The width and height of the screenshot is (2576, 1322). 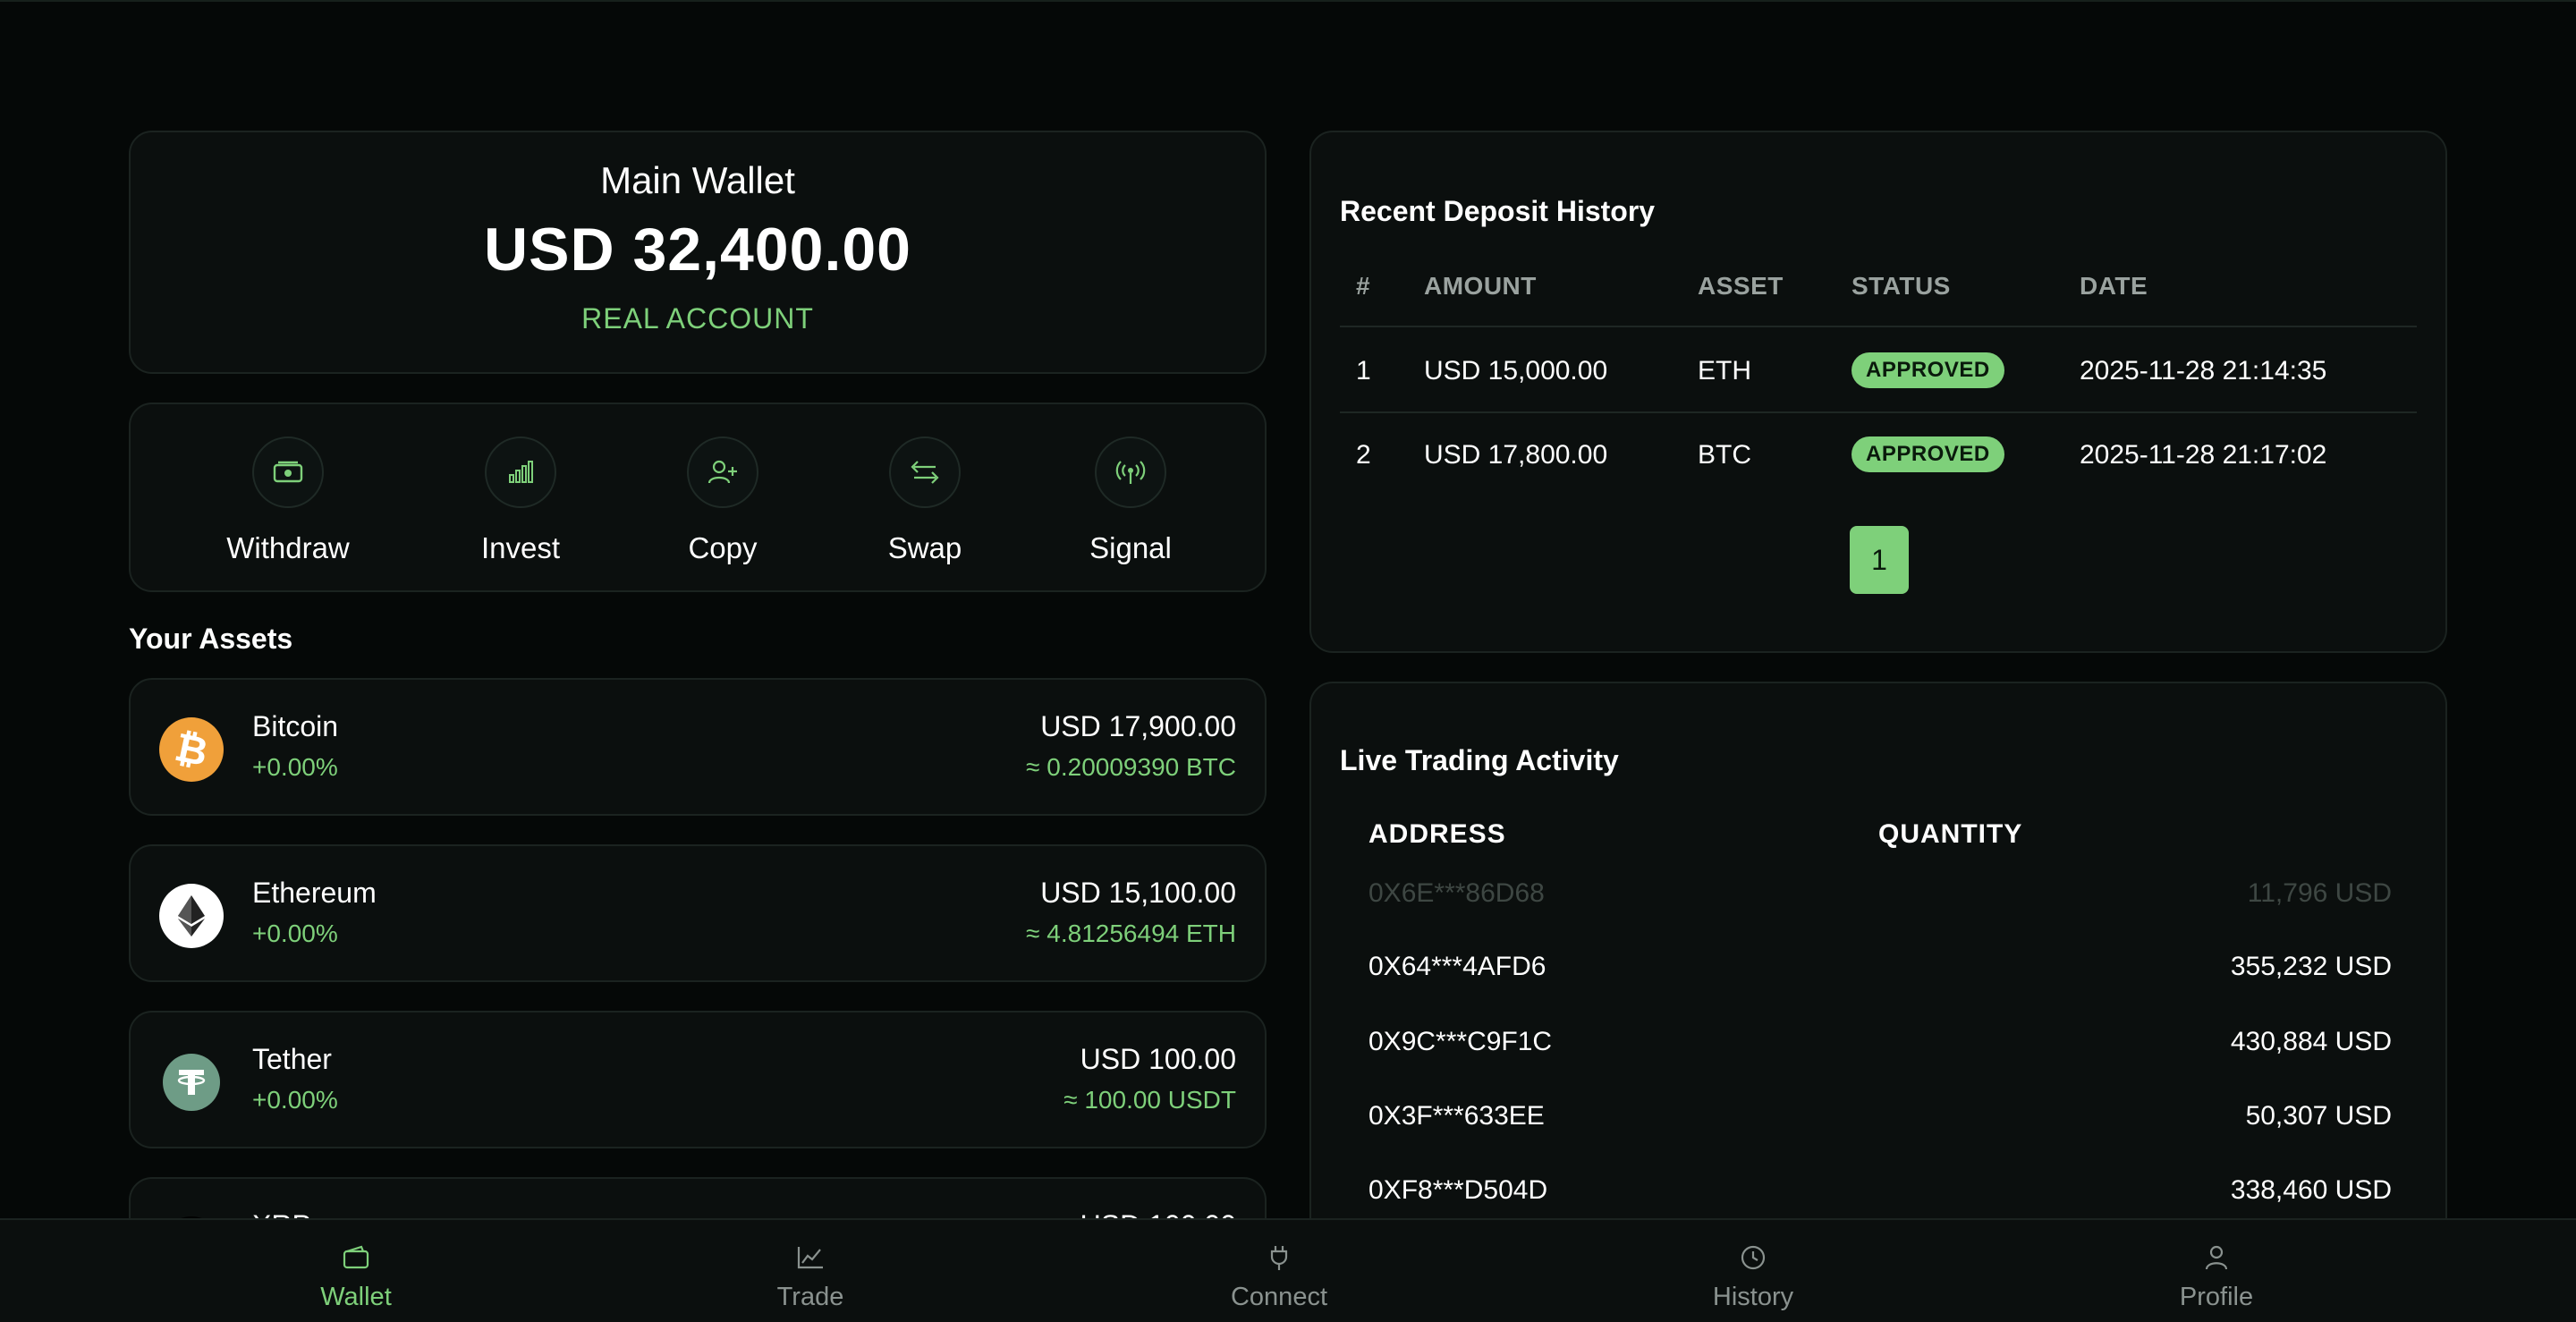 I want to click on asset-amount: ≈ 4.81256494 ETH, so click(x=1131, y=933).